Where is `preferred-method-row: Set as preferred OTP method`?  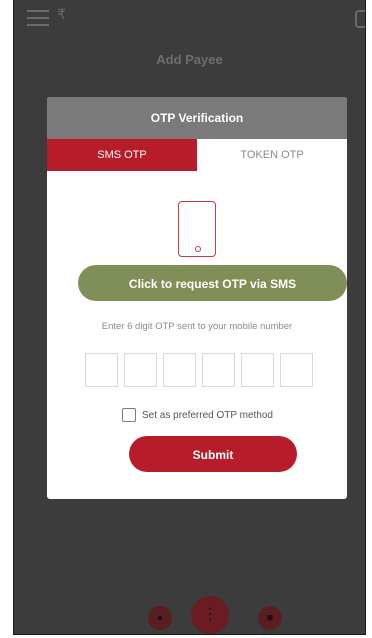
preferred-method-row: Set as preferred OTP method is located at coordinates (197, 415).